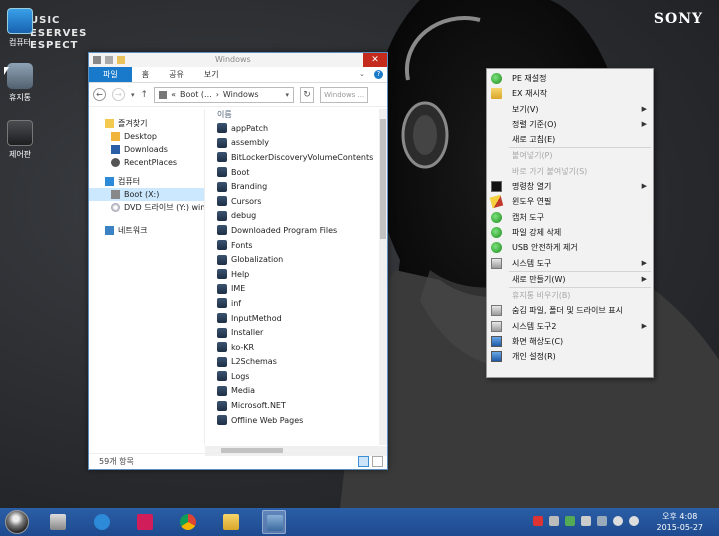 The height and width of the screenshot is (536, 719). What do you see at coordinates (644, 123) in the screenshot?
I see `chevron-right-icon: ▶` at bounding box center [644, 123].